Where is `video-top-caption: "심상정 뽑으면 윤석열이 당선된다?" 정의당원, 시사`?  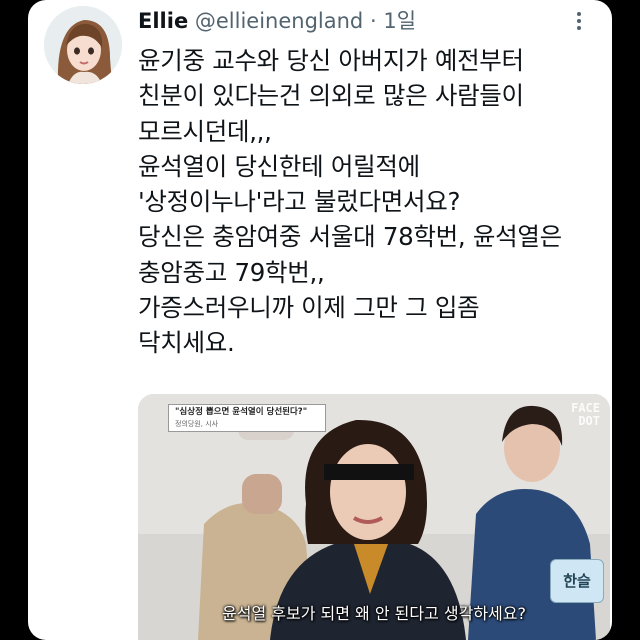
video-top-caption: "심상정 뽑으면 윤석열이 당선된다?" 정의당원, 시사 is located at coordinates (247, 418).